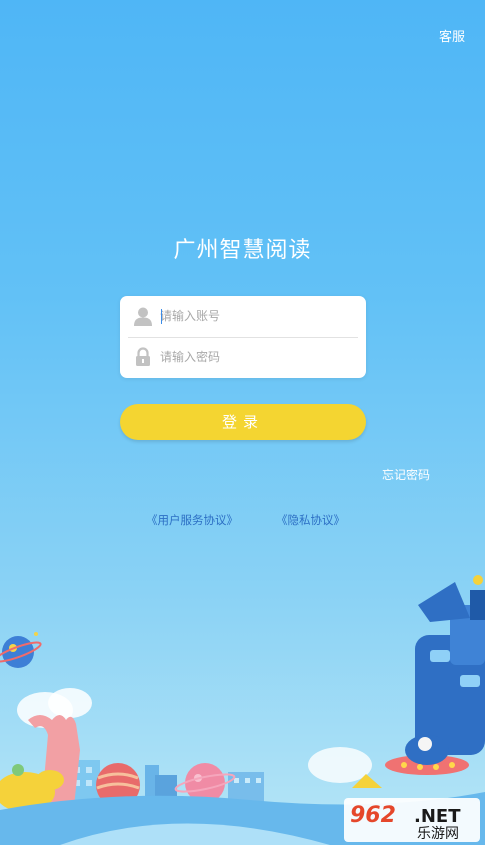 The width and height of the screenshot is (485, 845). Describe the element at coordinates (406, 474) in the screenshot. I see `forgot-password-link: 忘记密码` at that location.